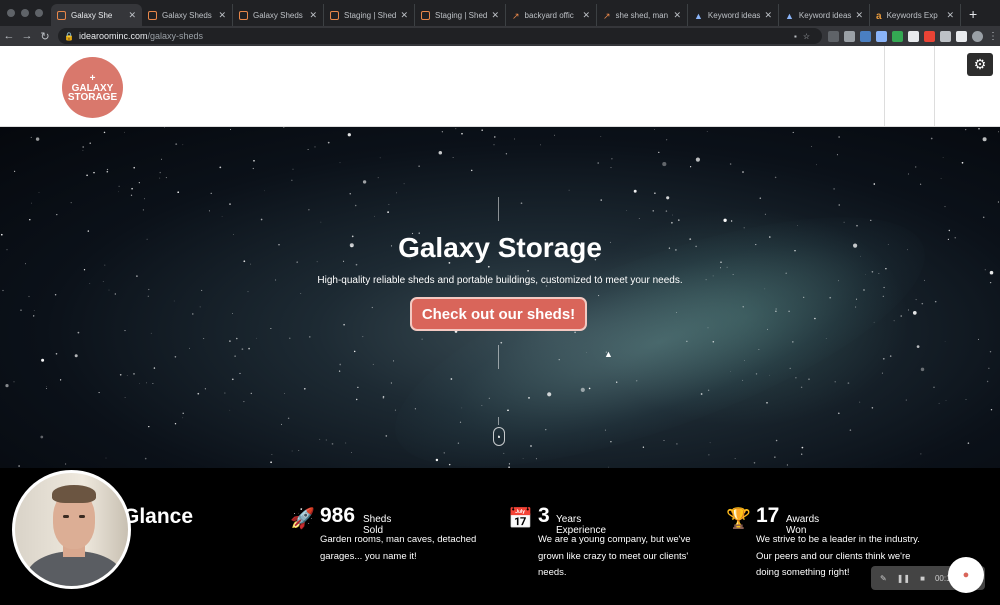 The image size is (1000, 605). Describe the element at coordinates (500, 247) in the screenshot. I see `hero-title: Galaxy Storage` at that location.